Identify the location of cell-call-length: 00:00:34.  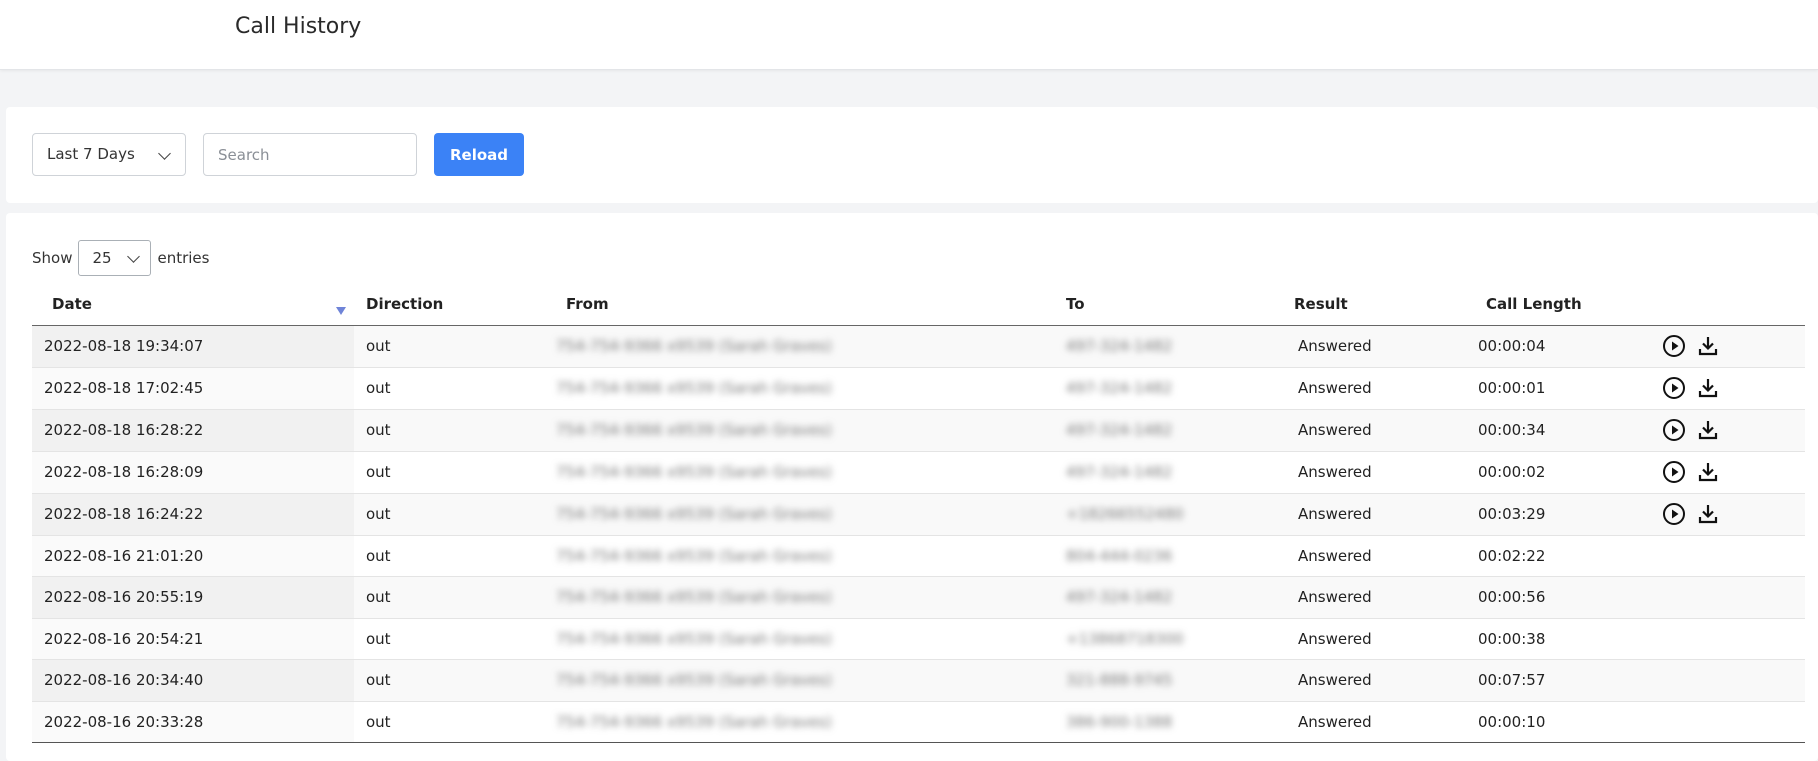
(1512, 430).